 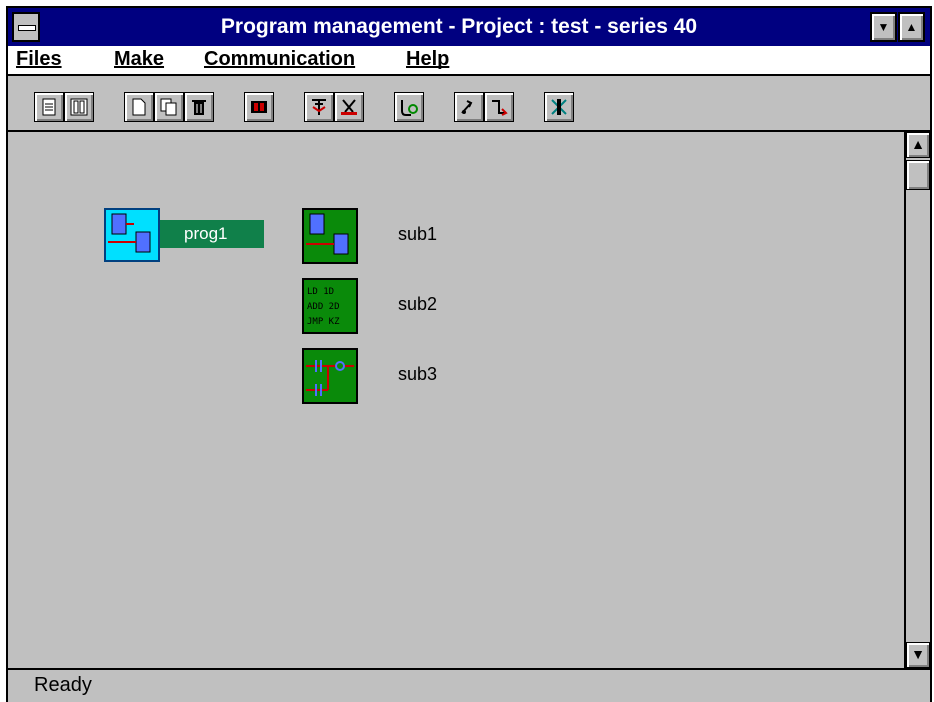 I want to click on connect-button, so click(x=499, y=107).